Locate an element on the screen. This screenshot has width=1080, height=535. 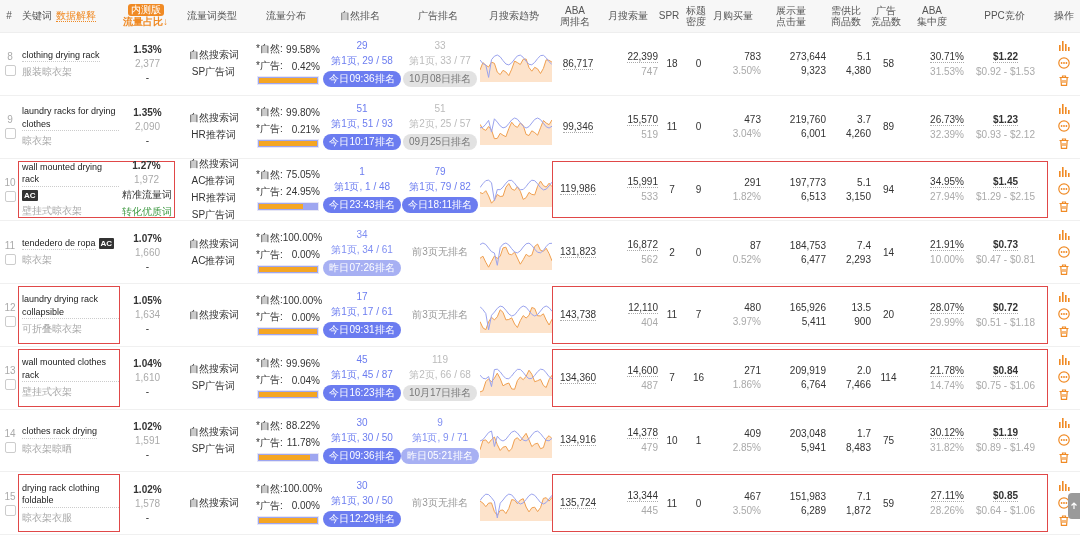
ppc-range: $0.93 - $2.12 is located at coordinates (1005, 134).